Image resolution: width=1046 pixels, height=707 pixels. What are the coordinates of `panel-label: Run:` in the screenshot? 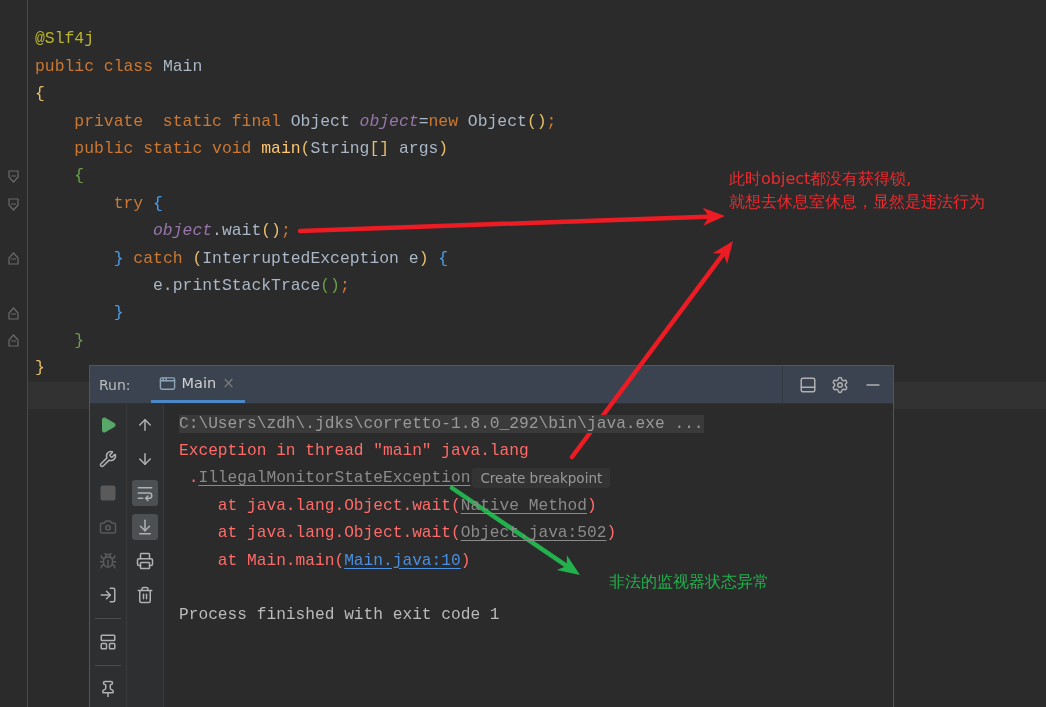 It's located at (115, 384).